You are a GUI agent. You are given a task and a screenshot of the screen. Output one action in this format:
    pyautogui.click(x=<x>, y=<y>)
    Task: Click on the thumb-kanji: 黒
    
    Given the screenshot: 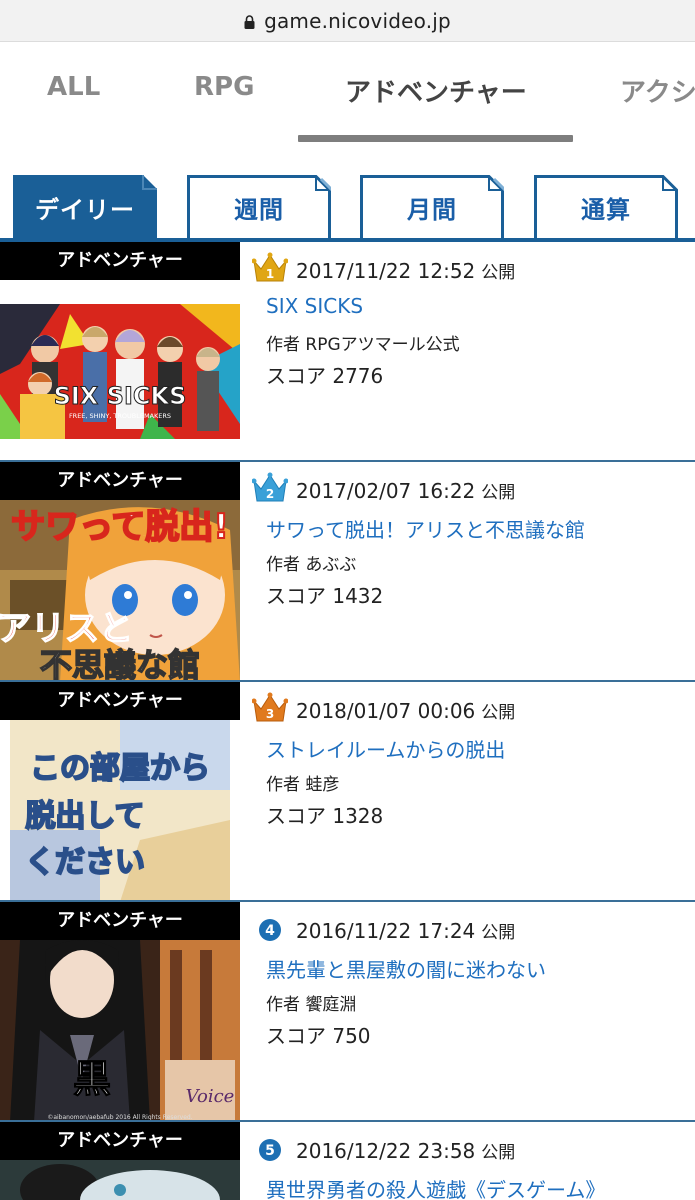 What is the action you would take?
    pyautogui.click(x=92, y=1079)
    